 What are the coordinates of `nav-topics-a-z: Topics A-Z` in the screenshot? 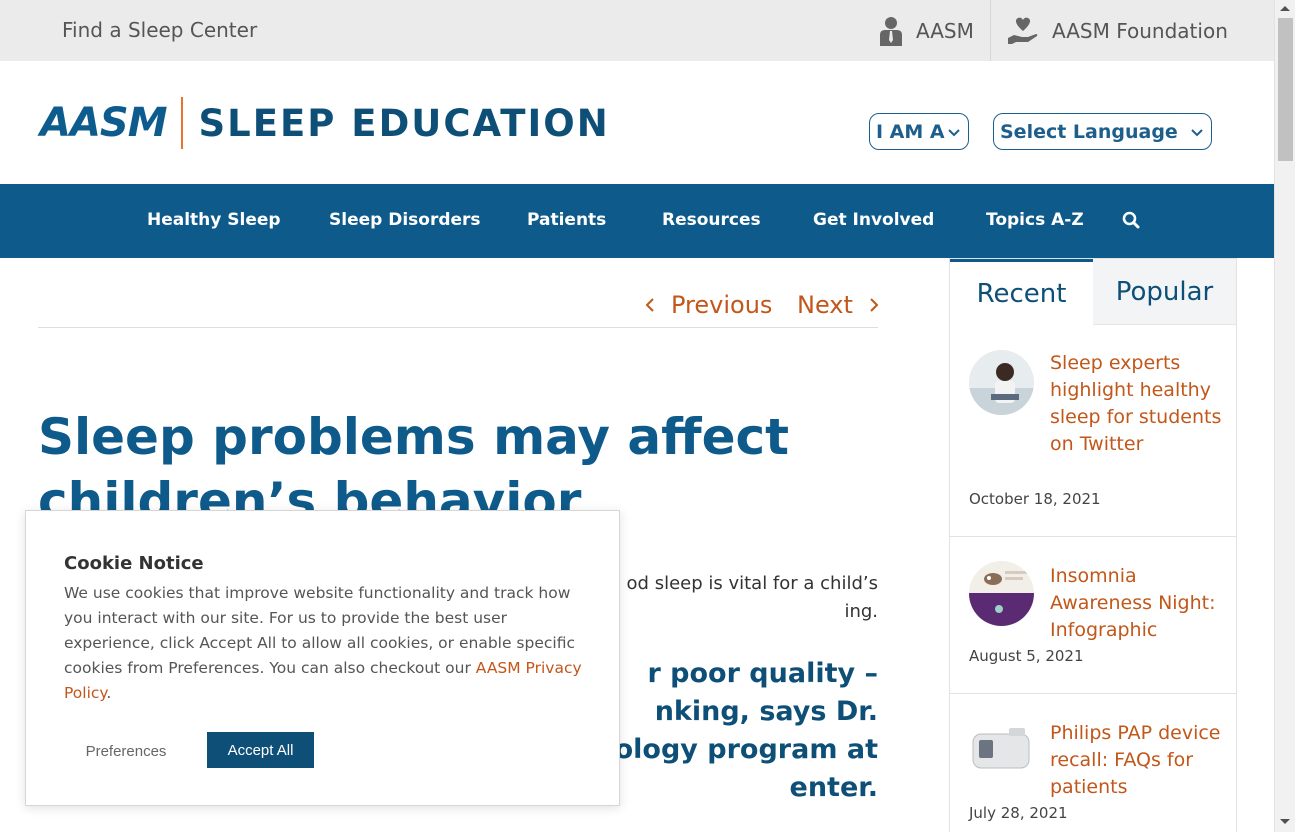 It's located at (1035, 220).